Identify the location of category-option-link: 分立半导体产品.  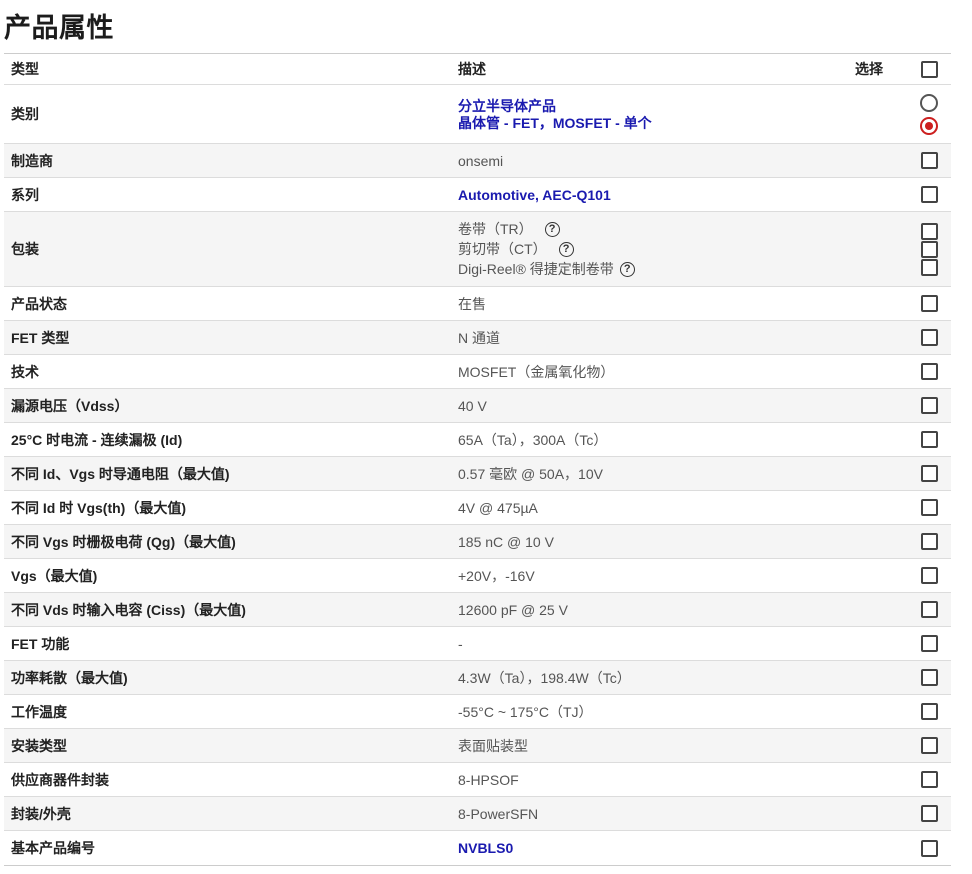
(656, 106).